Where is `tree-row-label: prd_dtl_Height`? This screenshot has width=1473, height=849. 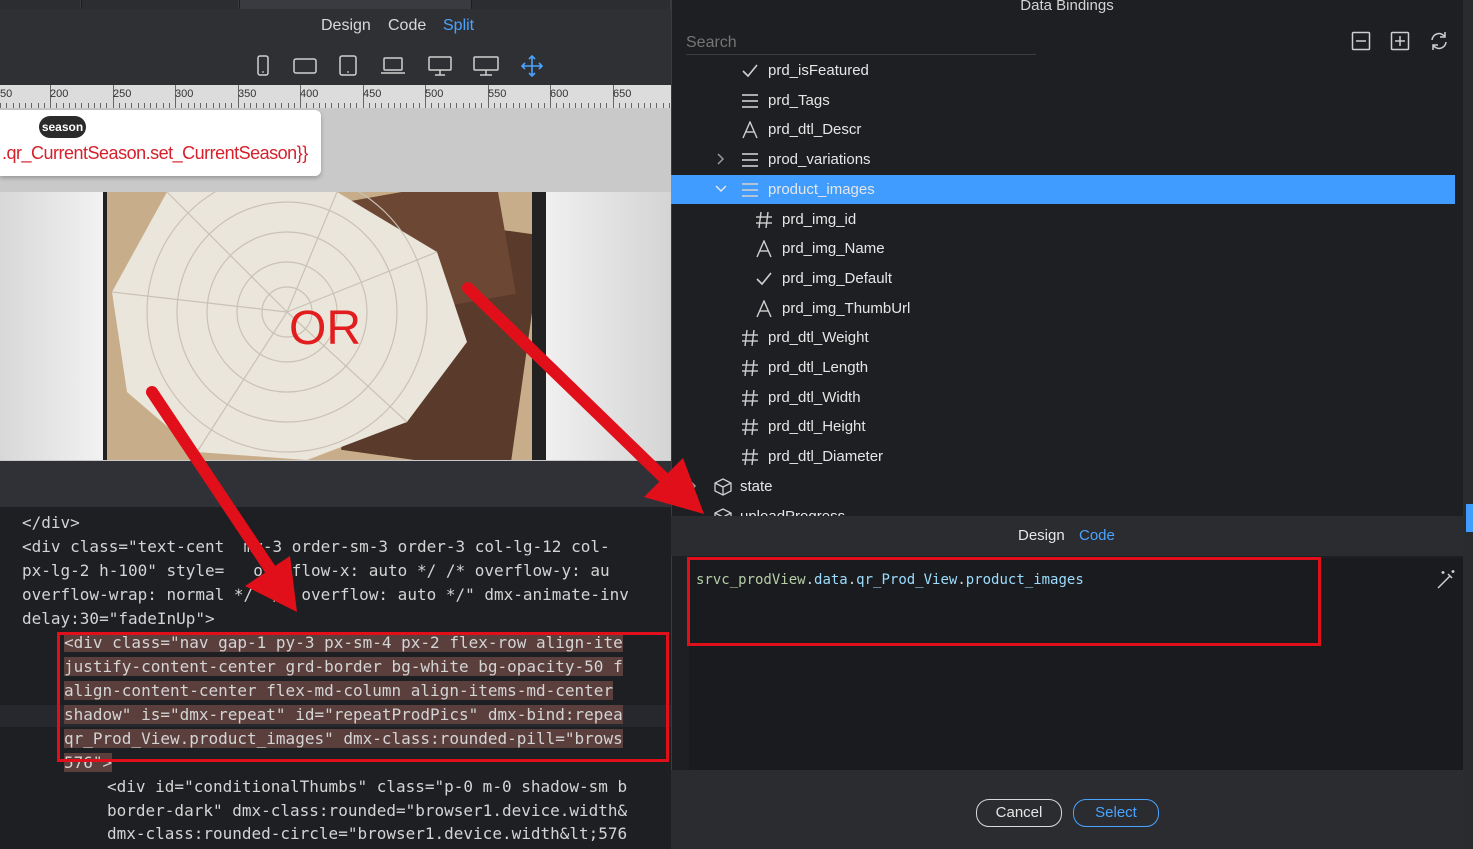 tree-row-label: prd_dtl_Height is located at coordinates (817, 427).